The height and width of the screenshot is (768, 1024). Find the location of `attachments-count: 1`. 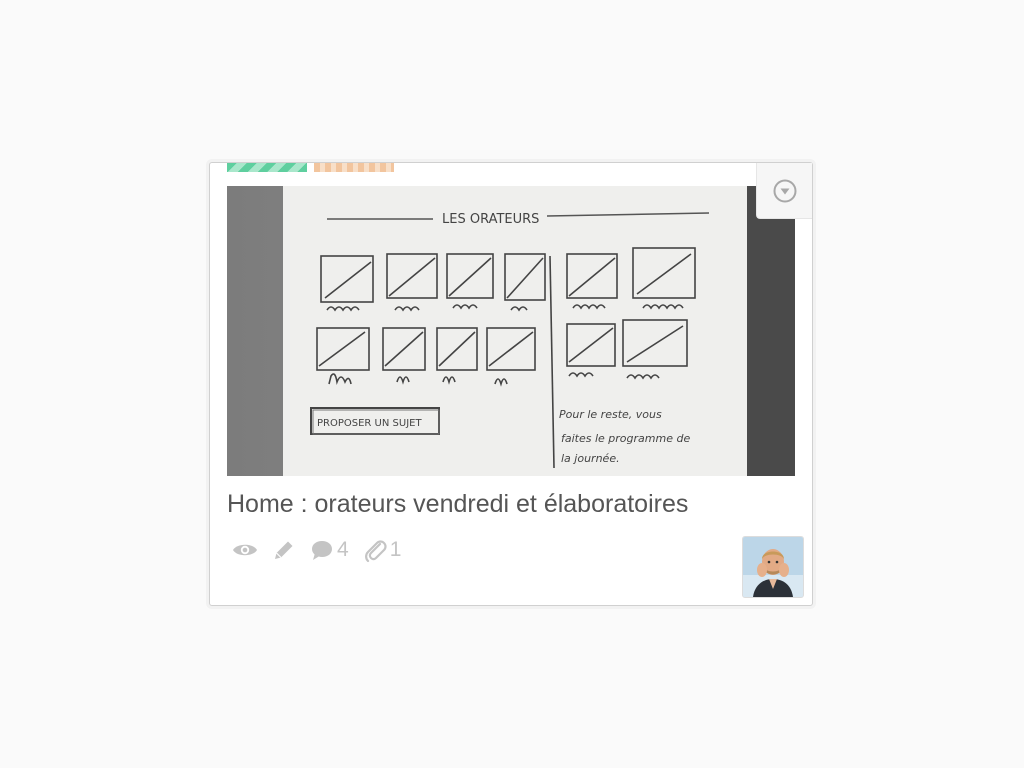

attachments-count: 1 is located at coordinates (395, 549).